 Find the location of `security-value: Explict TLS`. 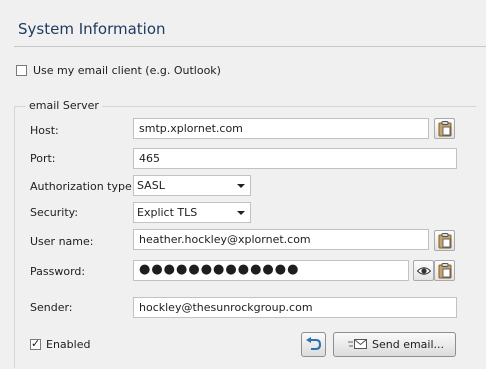

security-value: Explict TLS is located at coordinates (167, 212).